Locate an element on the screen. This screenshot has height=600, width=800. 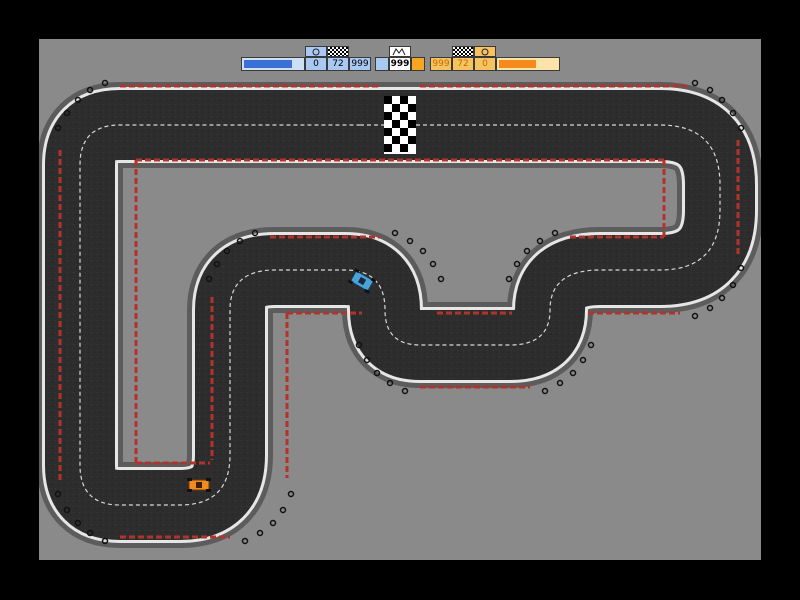
player1-boost-bar is located at coordinates (273, 64).